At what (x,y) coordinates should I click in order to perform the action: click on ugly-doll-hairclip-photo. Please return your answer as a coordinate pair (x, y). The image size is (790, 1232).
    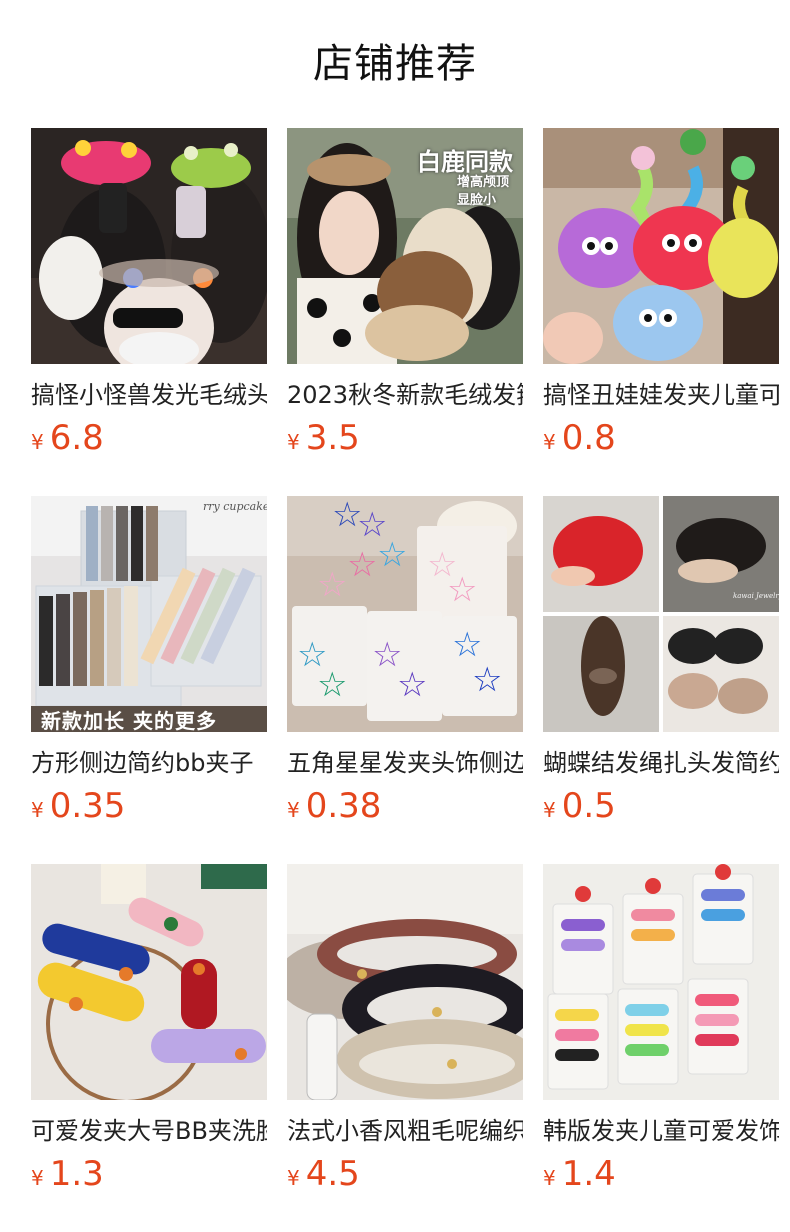
    Looking at the image, I should click on (661, 246).